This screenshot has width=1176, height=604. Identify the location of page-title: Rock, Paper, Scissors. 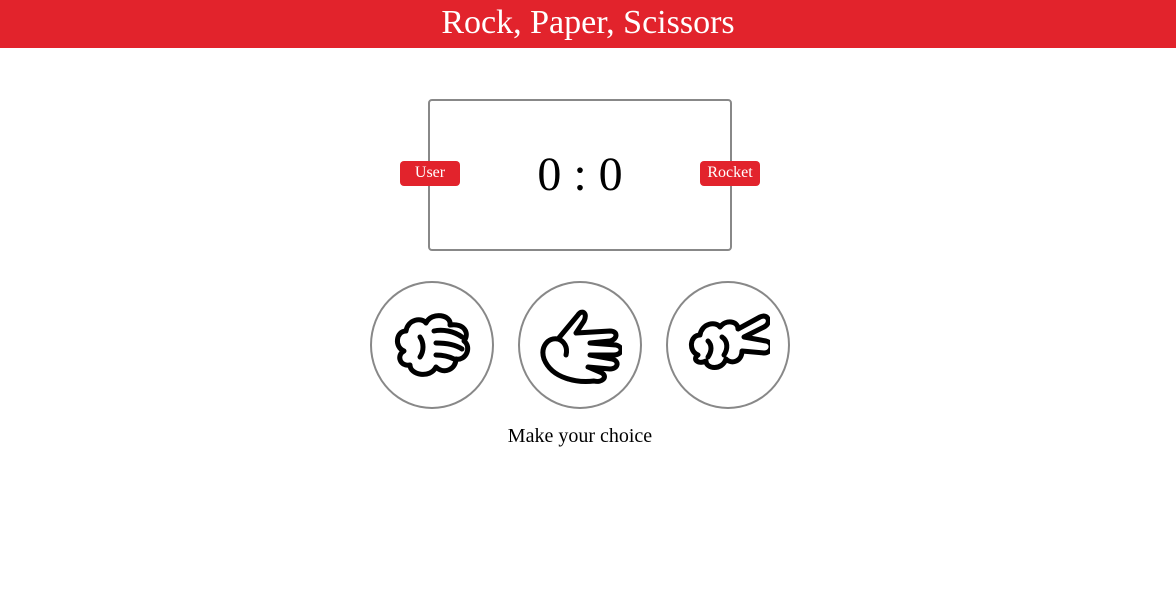
(588, 22).